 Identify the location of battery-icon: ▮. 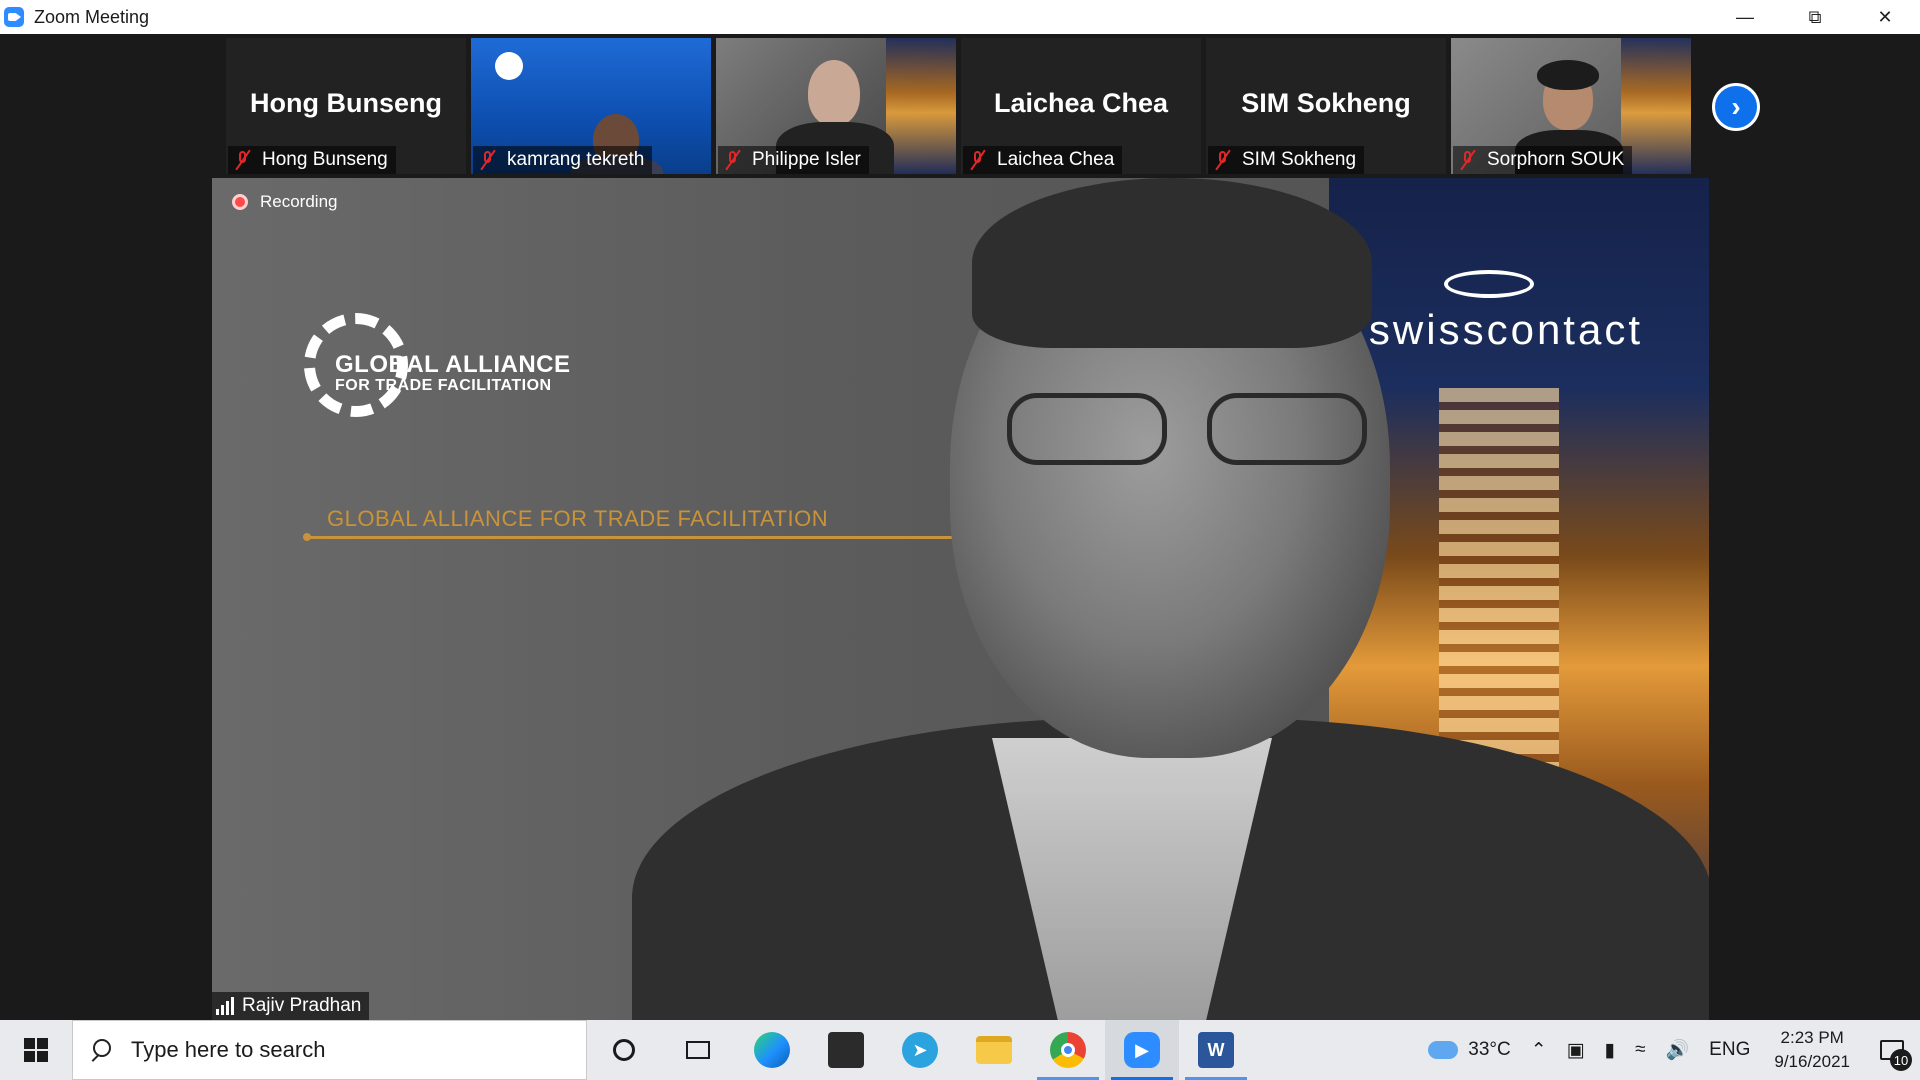
(1610, 1050).